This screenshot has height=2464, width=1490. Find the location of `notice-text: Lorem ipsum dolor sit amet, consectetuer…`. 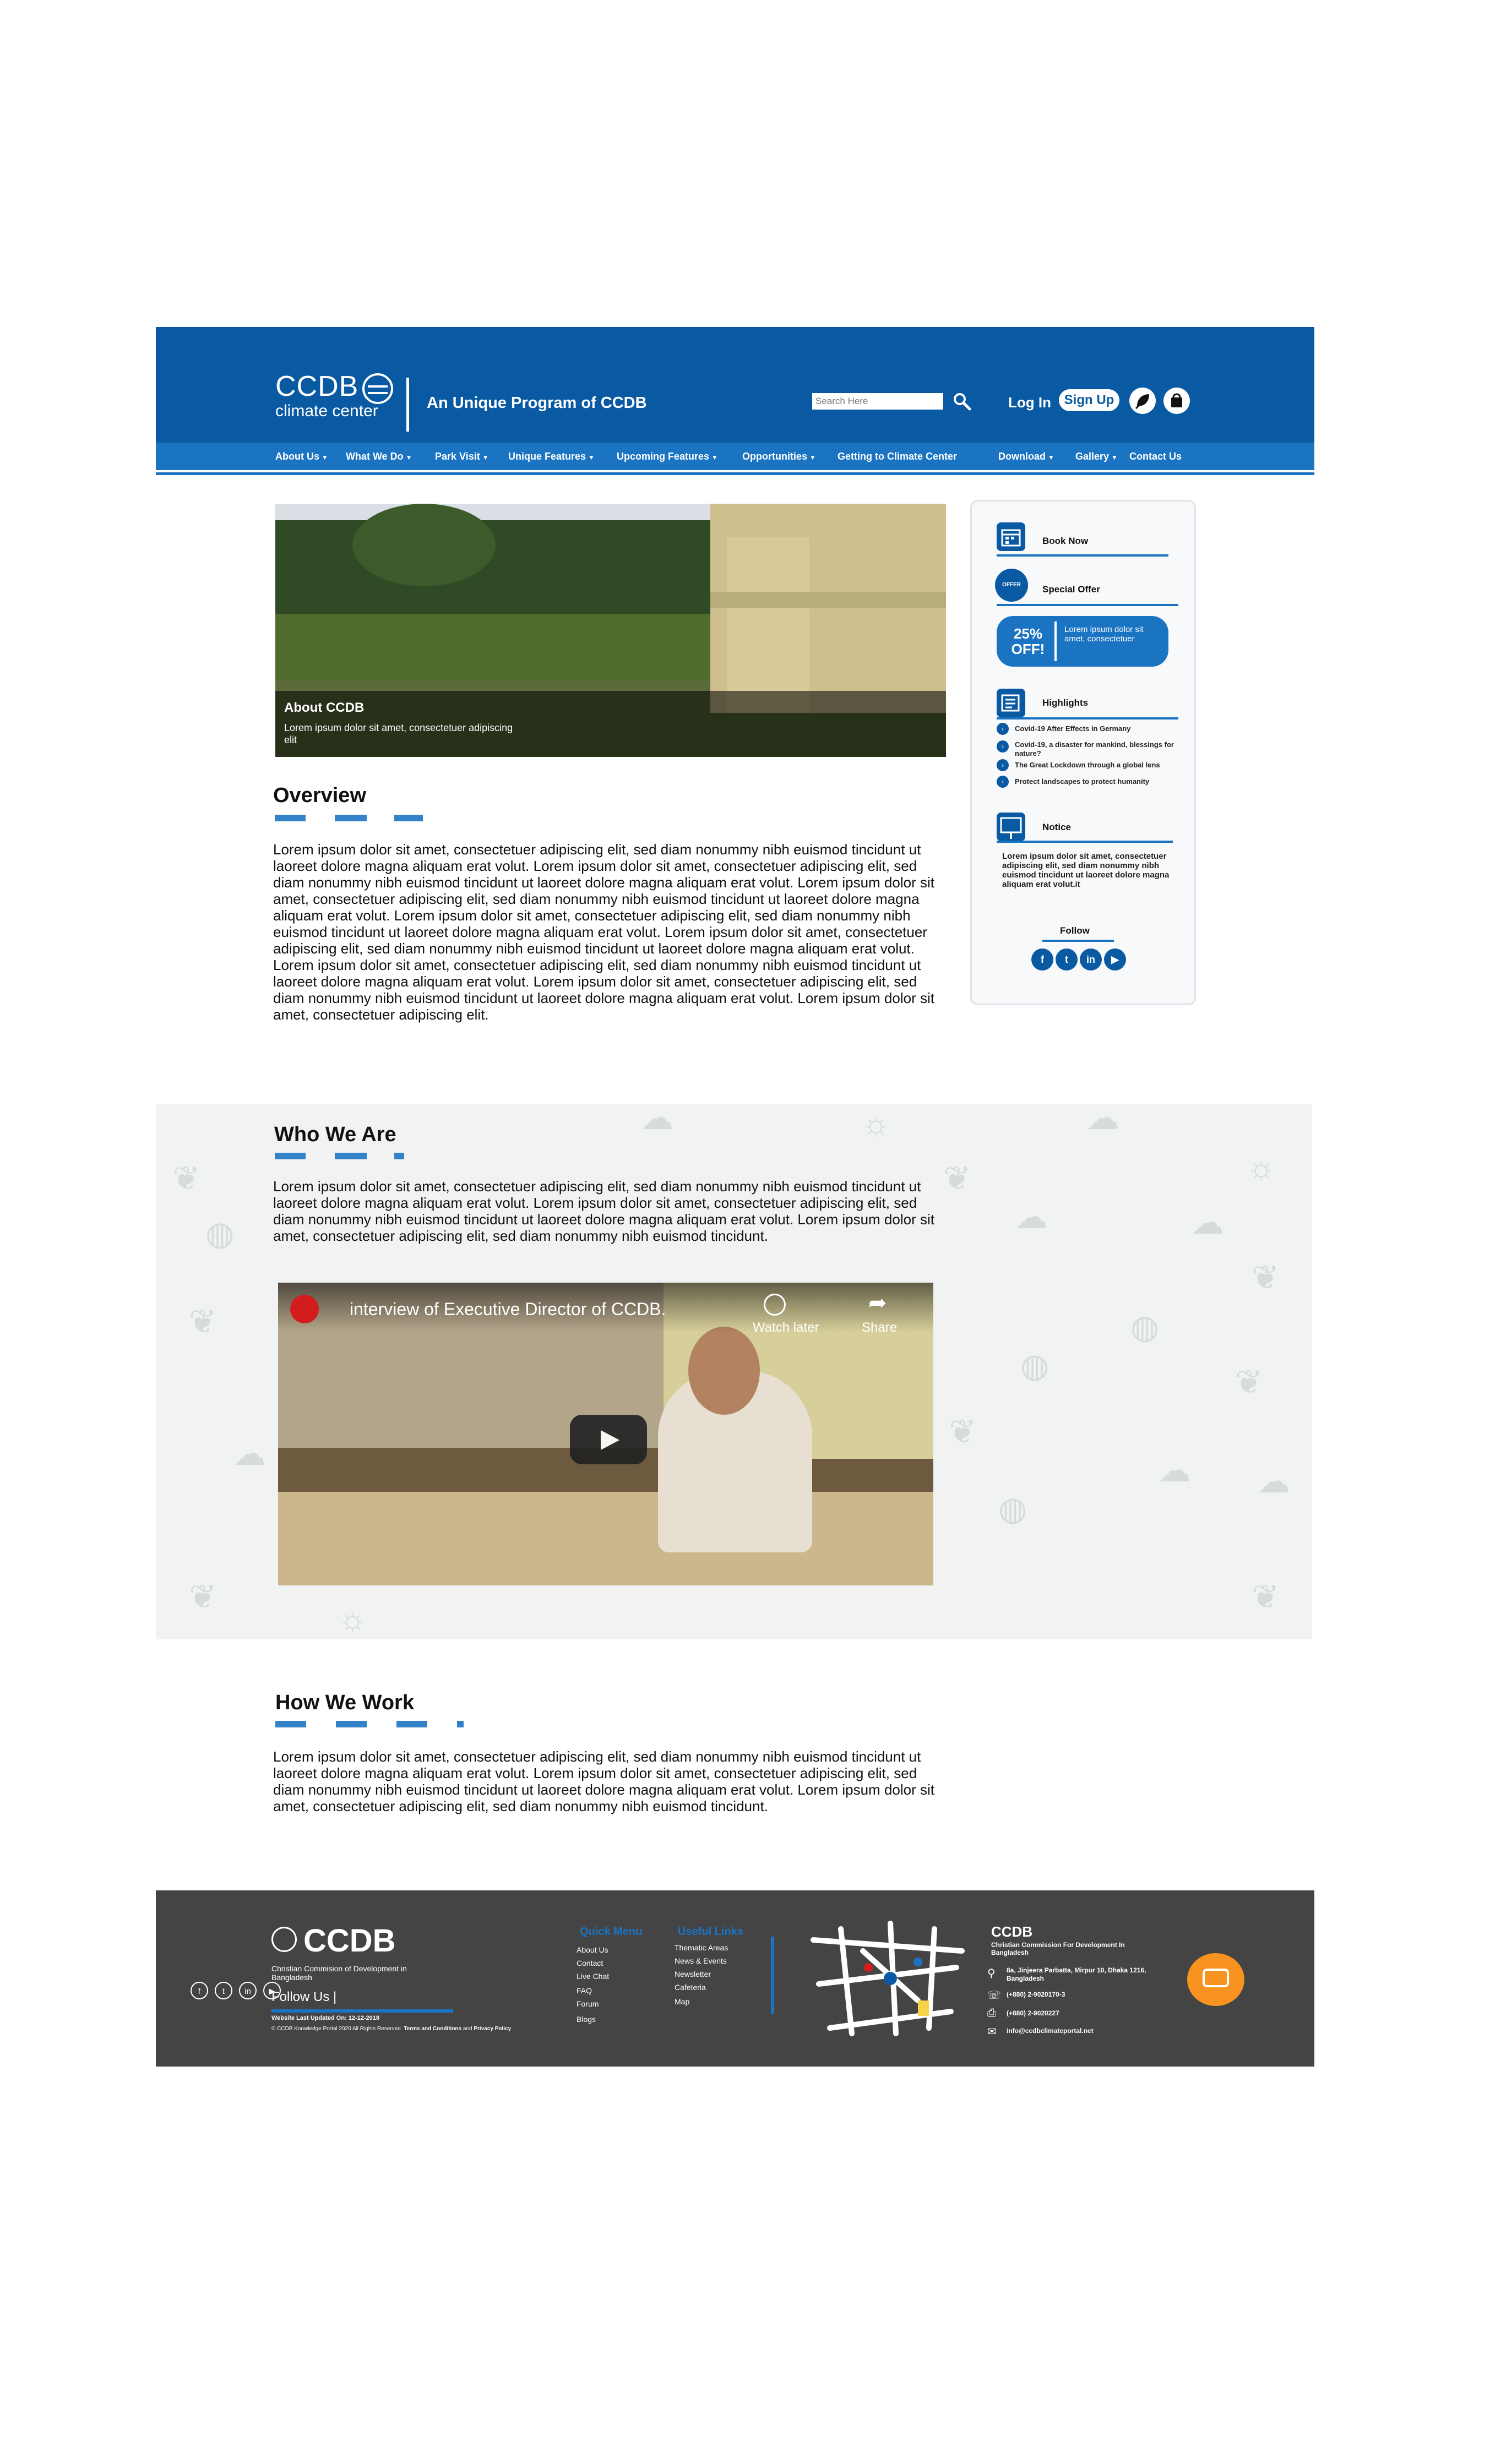

notice-text: Lorem ipsum dolor sit amet, consectetuer… is located at coordinates (1086, 870).